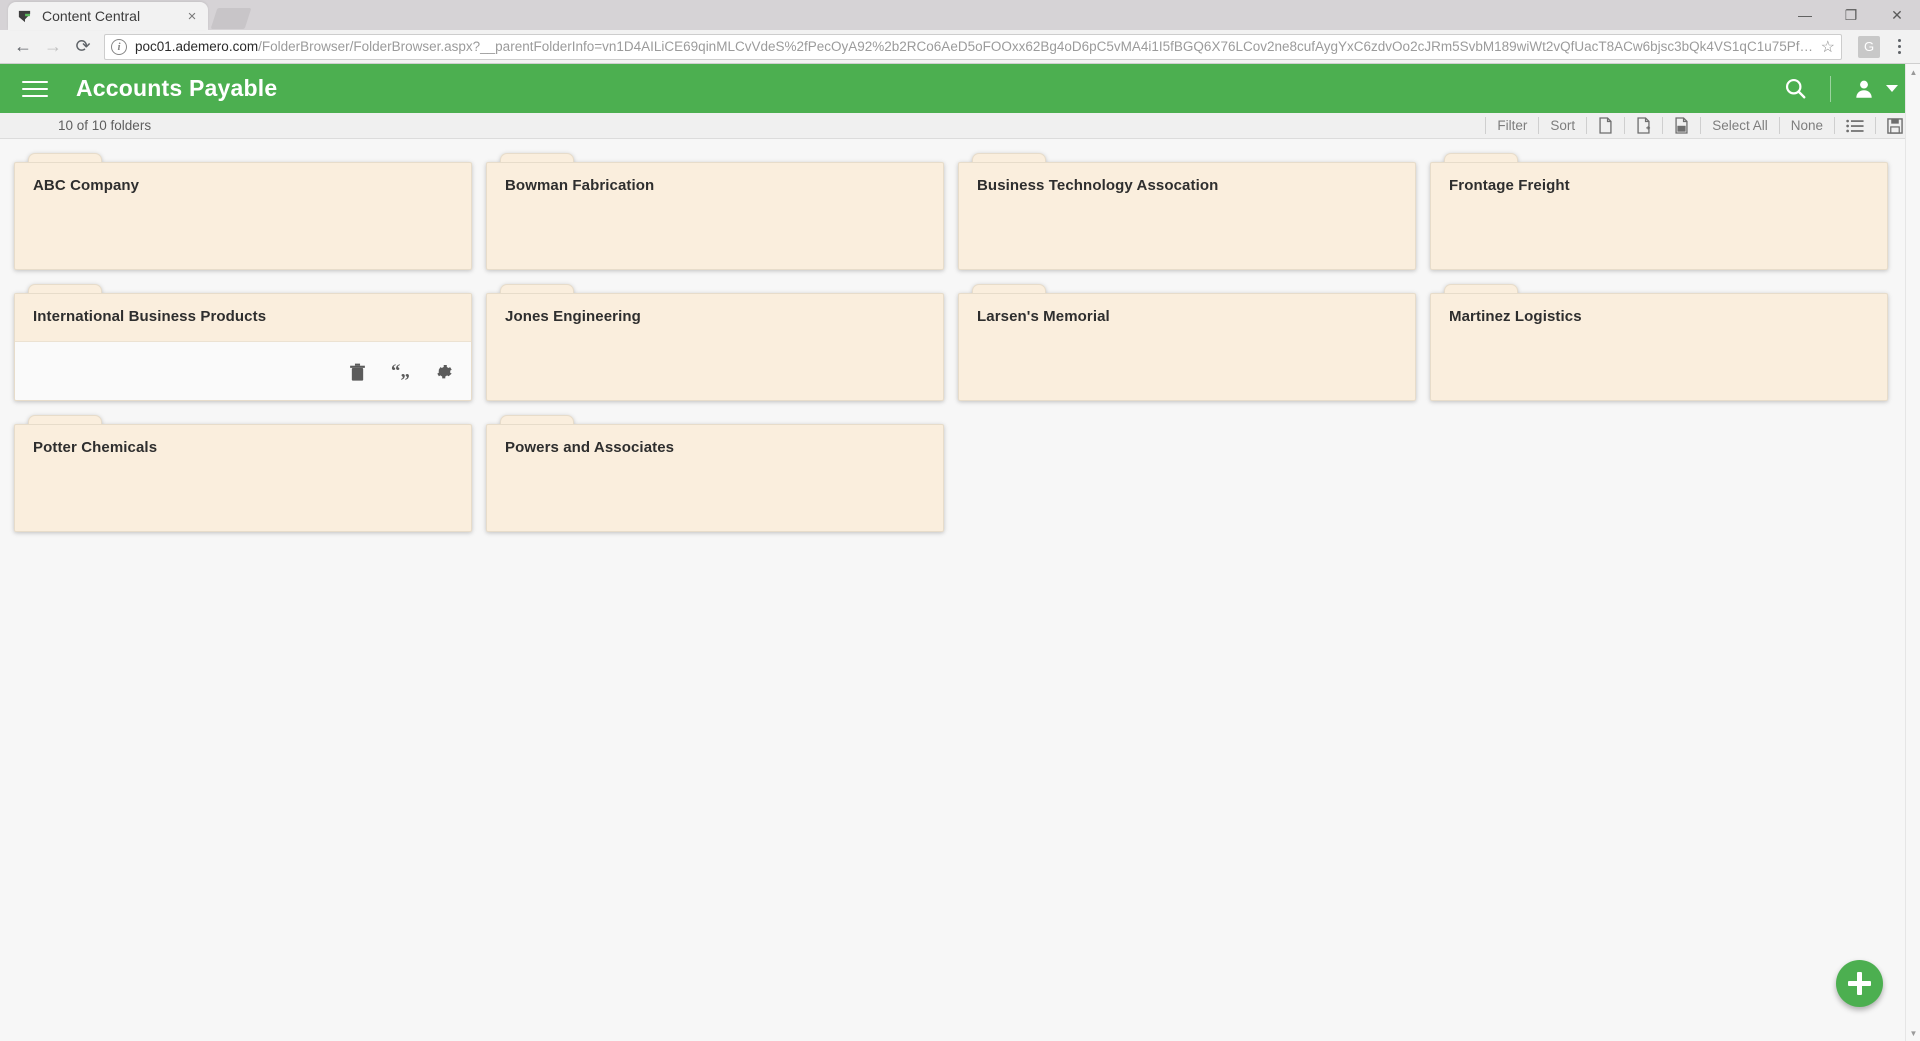 The height and width of the screenshot is (1041, 1920). I want to click on folder-count-label: 10 of 10 folders, so click(105, 125).